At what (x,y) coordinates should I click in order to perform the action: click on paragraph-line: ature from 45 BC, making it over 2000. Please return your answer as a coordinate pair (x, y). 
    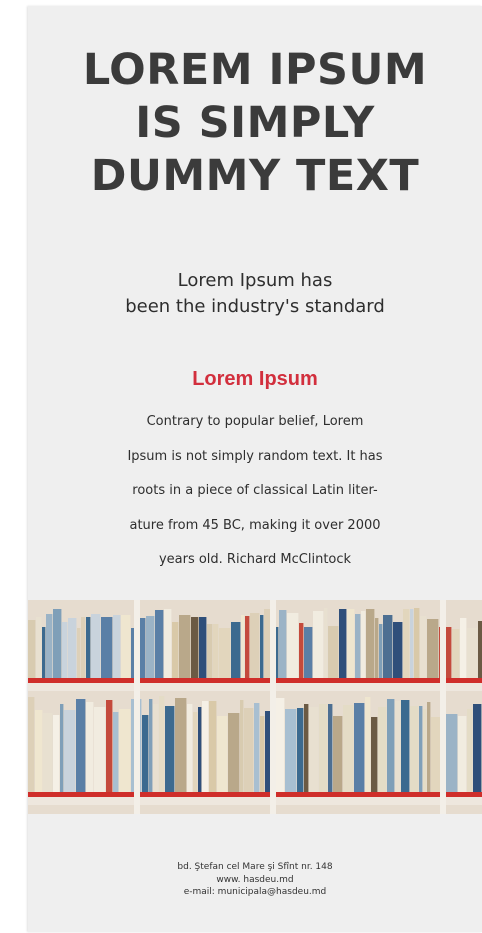
    Looking at the image, I should click on (255, 525).